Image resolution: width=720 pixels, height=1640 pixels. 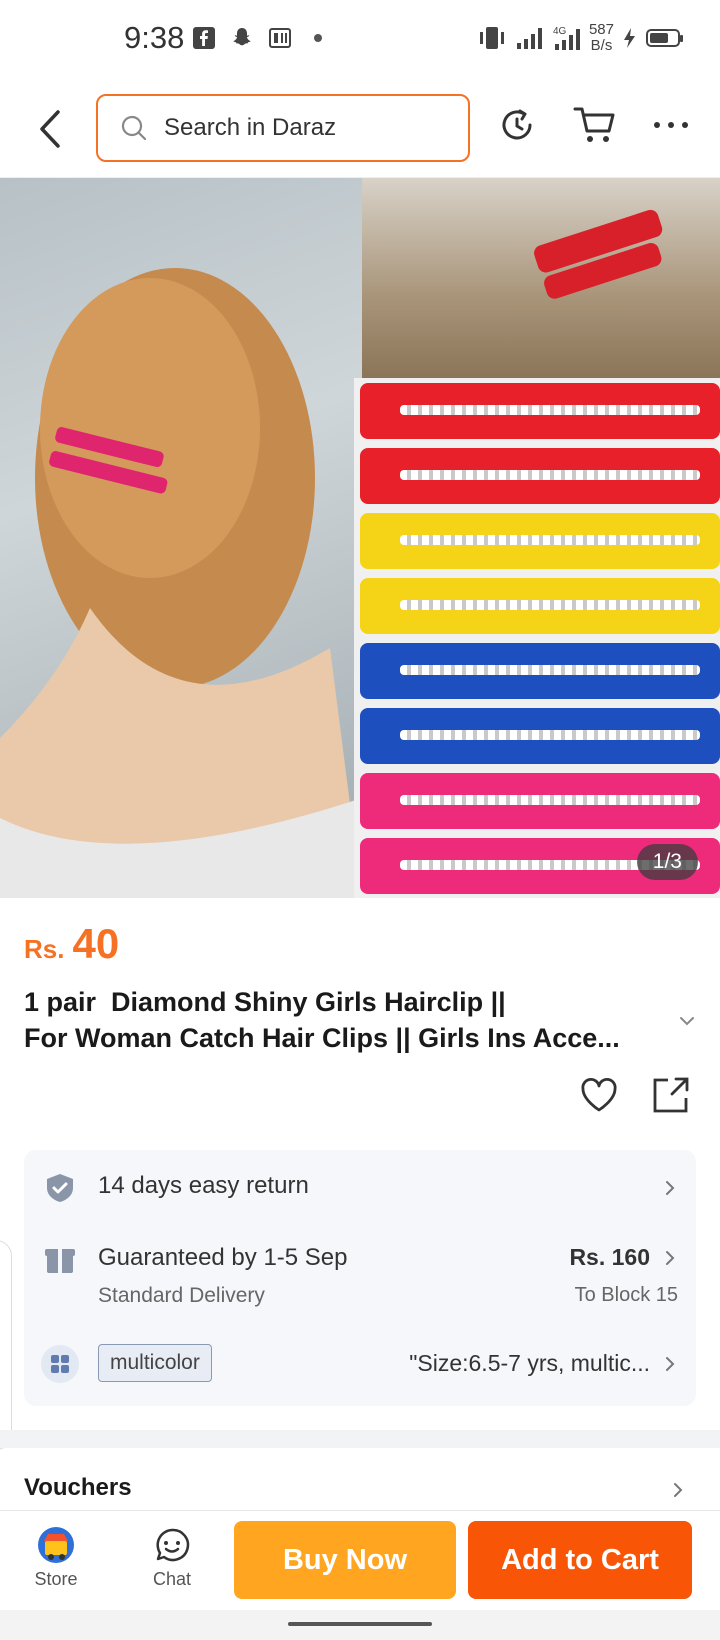 I want to click on app-notification-icon, so click(x=280, y=38).